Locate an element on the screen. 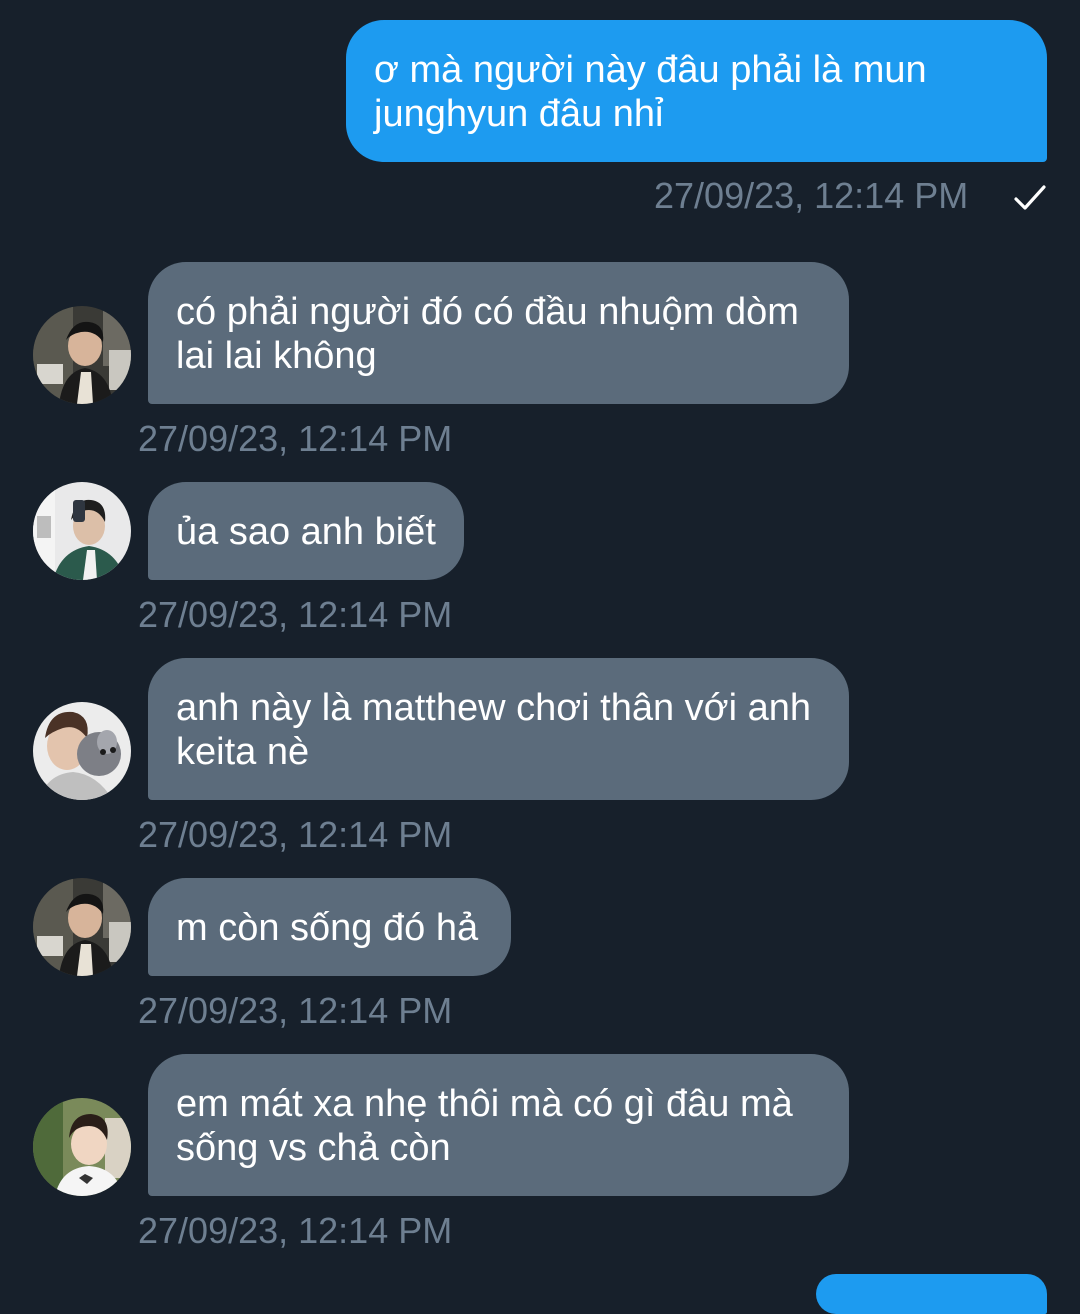 Image resolution: width=1080 pixels, height=1314 pixels. incoming-message-bubble: m còn sống đó hả is located at coordinates (329, 927).